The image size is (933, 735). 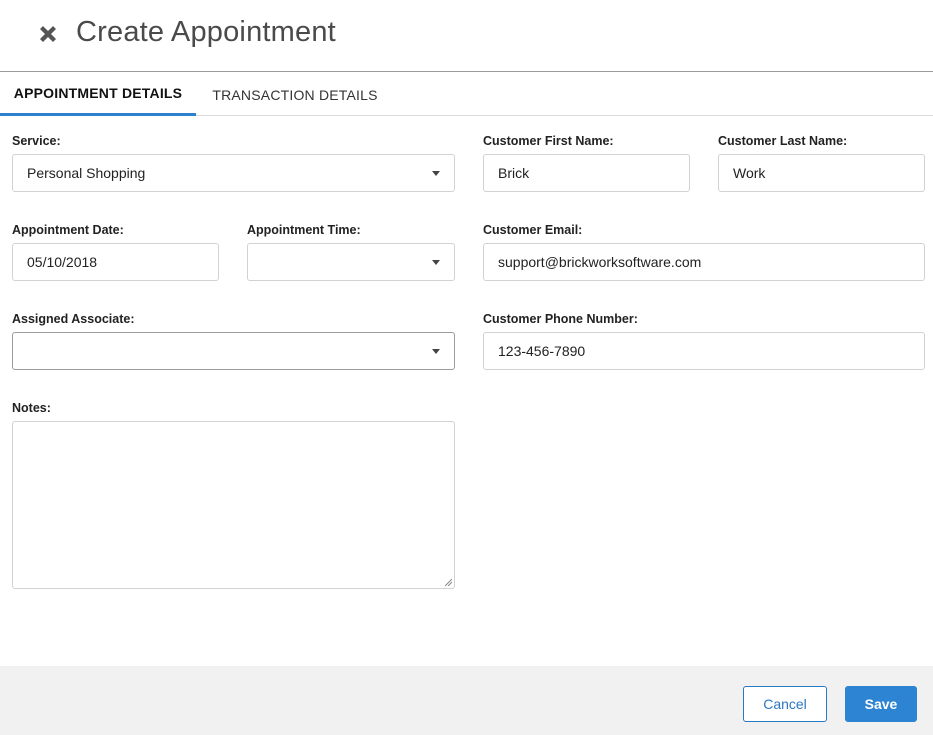 What do you see at coordinates (542, 351) in the screenshot?
I see `phone-value: 123-456-7890` at bounding box center [542, 351].